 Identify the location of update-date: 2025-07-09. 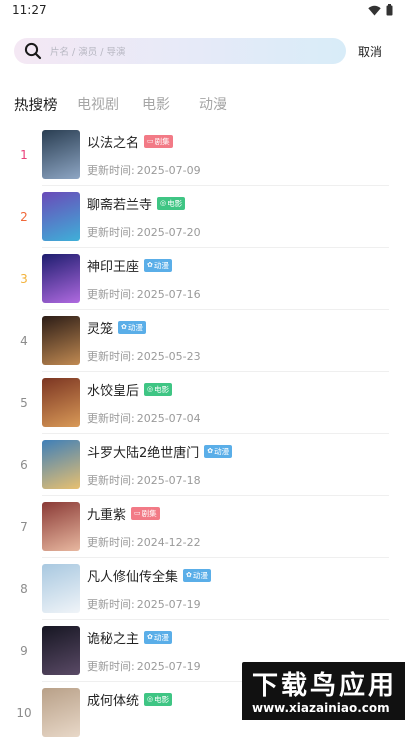
(168, 170).